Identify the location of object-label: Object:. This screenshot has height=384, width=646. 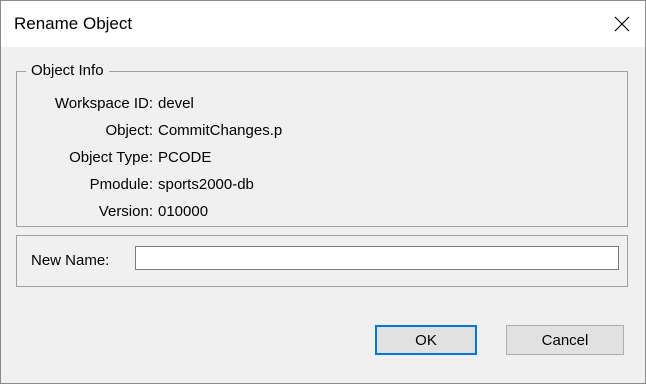
(129, 130).